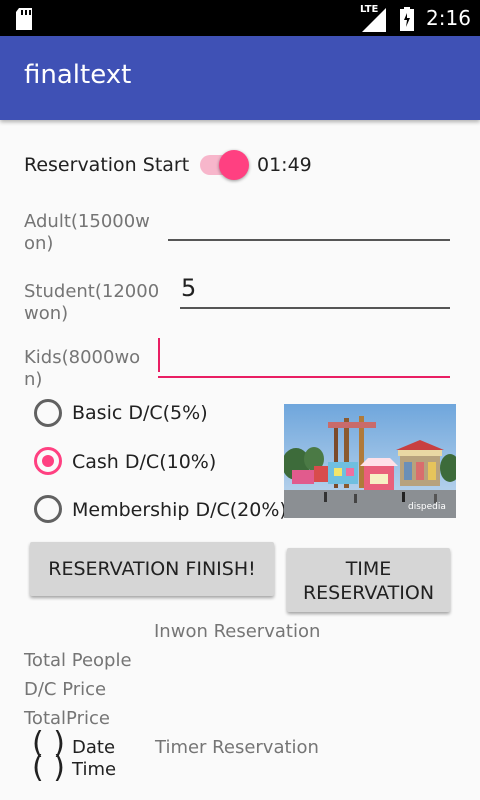 Image resolution: width=480 pixels, height=800 pixels. What do you see at coordinates (374, 20) in the screenshot?
I see `signal-icon` at bounding box center [374, 20].